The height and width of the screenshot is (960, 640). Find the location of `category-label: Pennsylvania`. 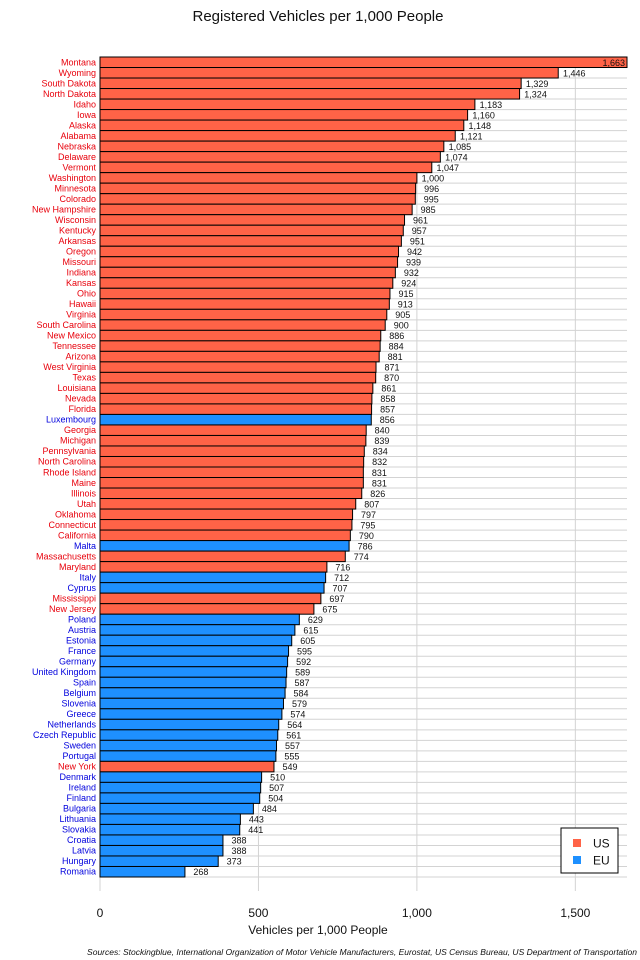

category-label: Pennsylvania is located at coordinates (69, 451).